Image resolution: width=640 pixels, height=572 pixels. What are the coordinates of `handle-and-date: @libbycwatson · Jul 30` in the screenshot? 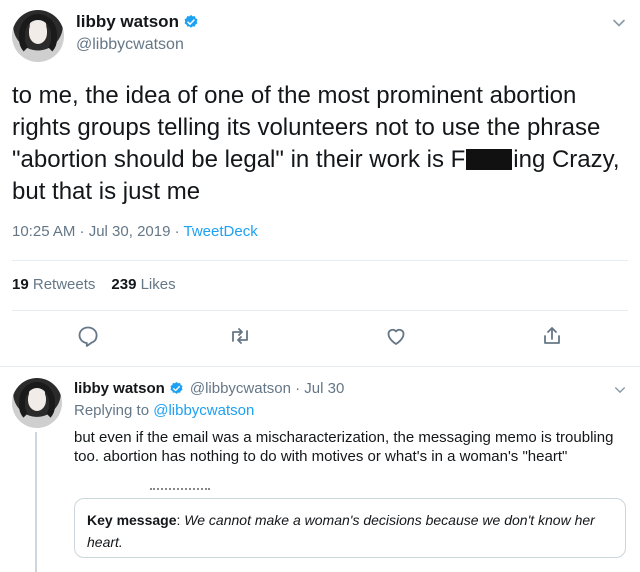 It's located at (267, 388).